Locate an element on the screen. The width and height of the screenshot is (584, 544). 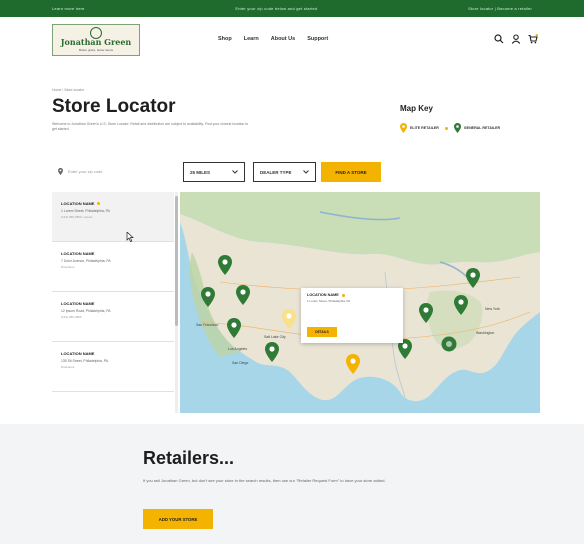
logo-tagline: Better grass, better lawns is located at coordinates (95, 50).